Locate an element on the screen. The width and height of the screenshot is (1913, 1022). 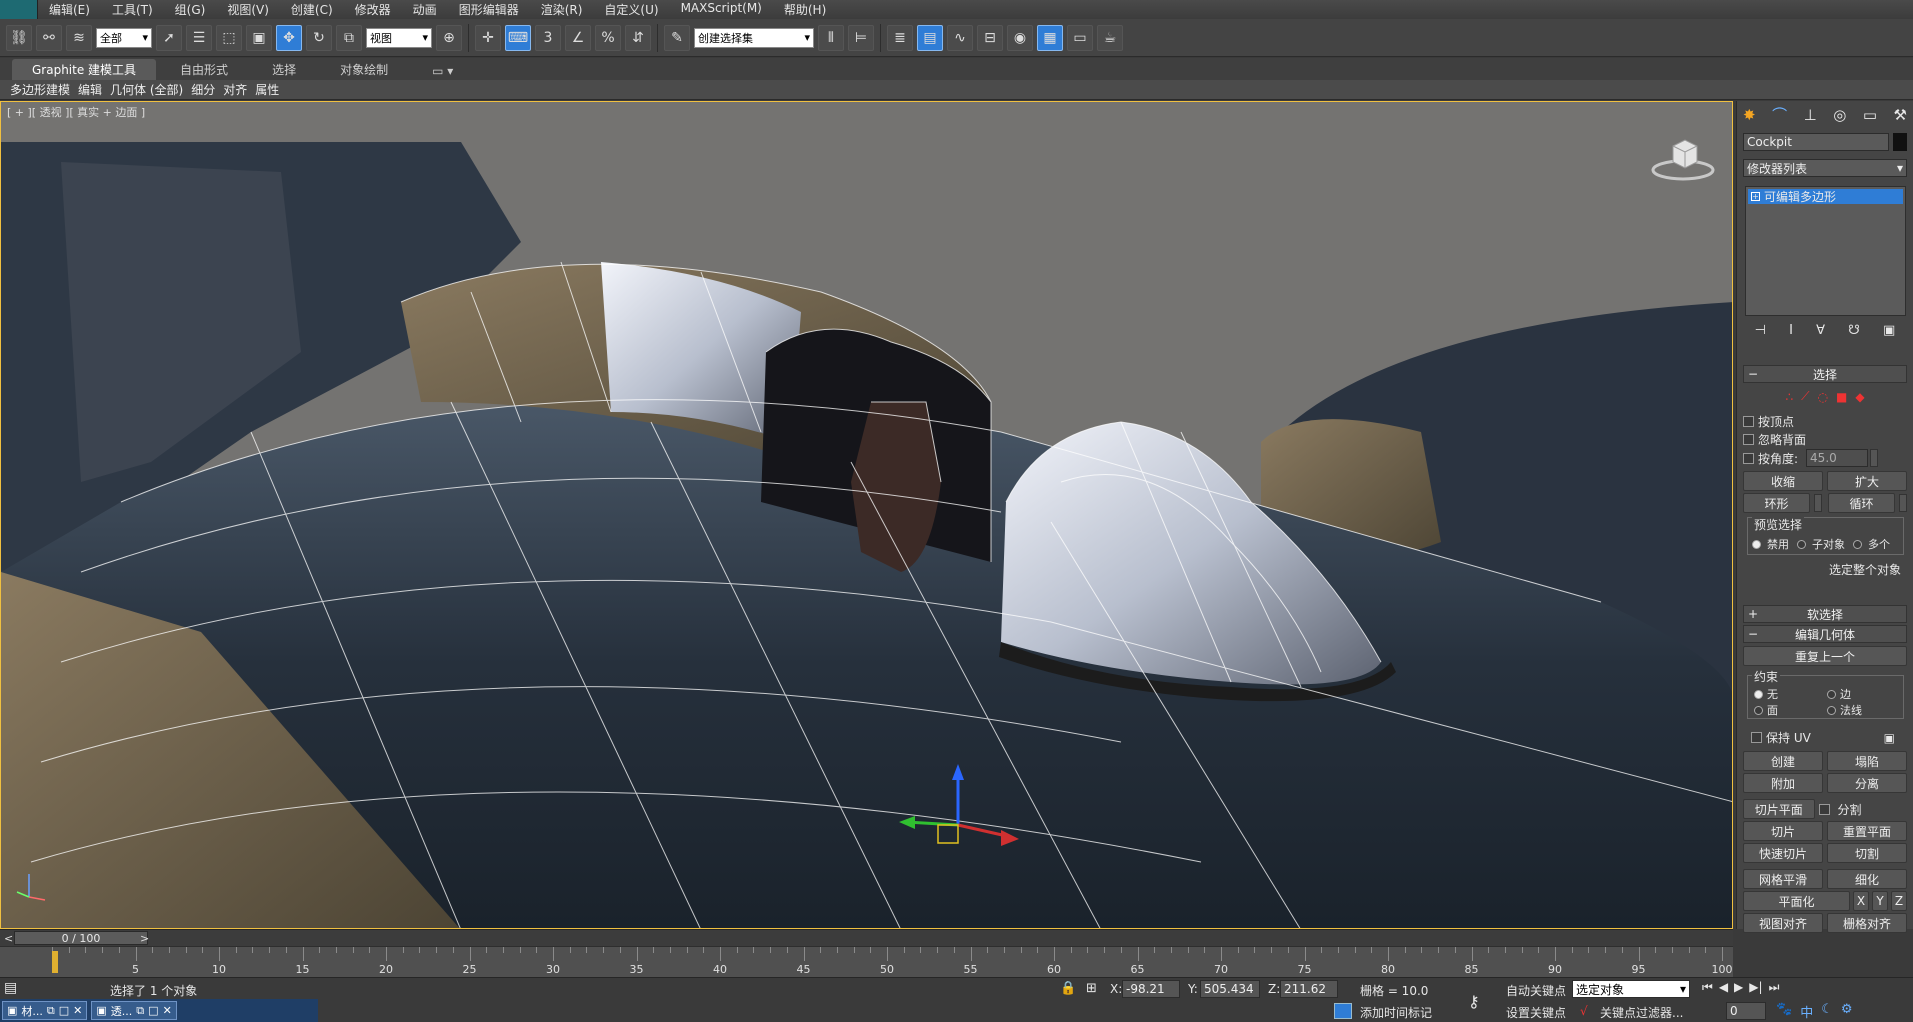
snap-toggle-icon: 3 is located at coordinates (548, 37).